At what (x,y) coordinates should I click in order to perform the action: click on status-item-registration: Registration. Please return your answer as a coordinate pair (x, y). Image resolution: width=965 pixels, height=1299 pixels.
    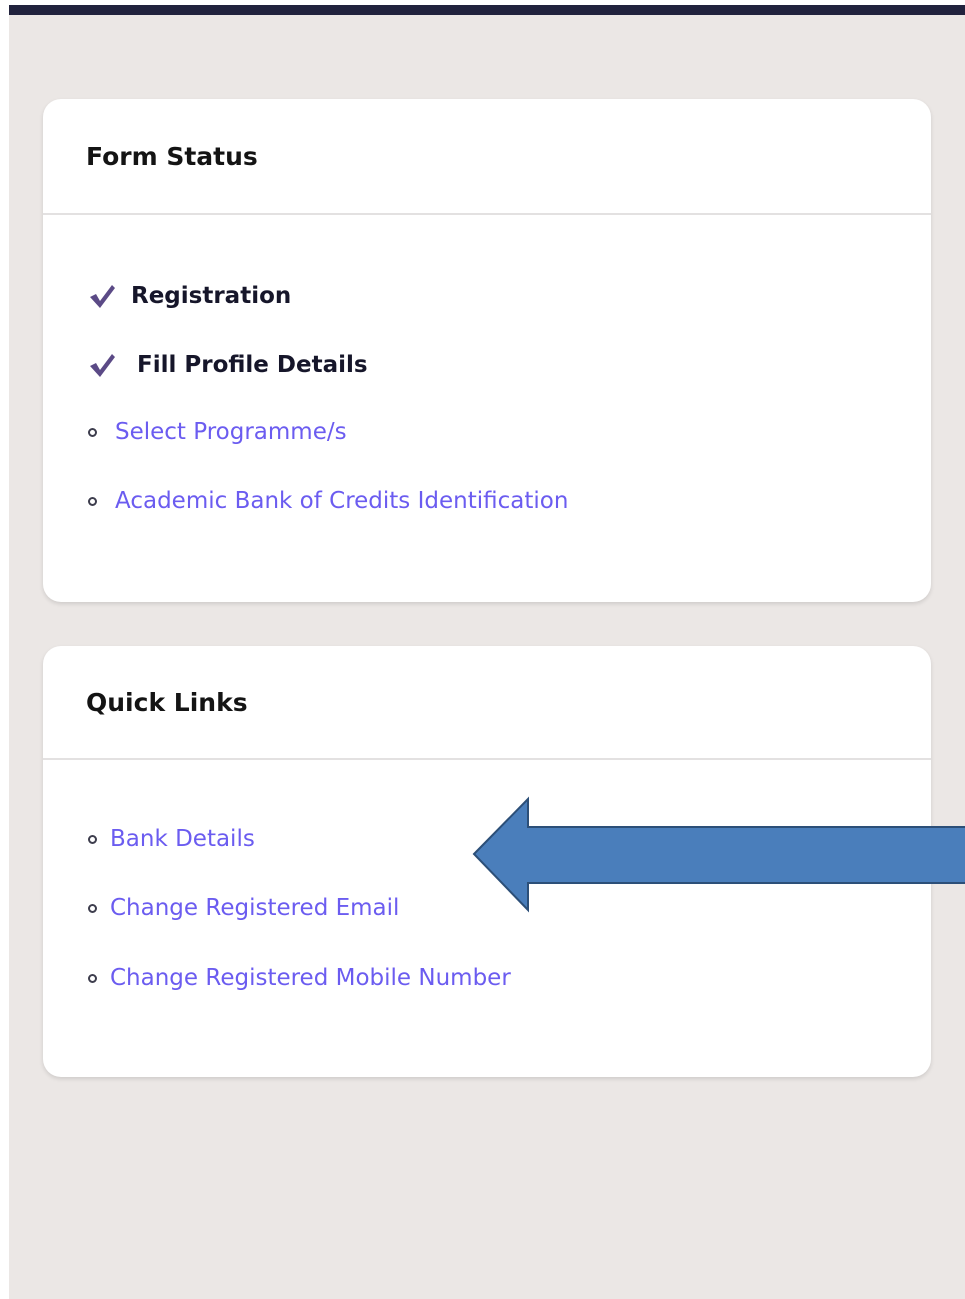
    Looking at the image, I should click on (189, 296).